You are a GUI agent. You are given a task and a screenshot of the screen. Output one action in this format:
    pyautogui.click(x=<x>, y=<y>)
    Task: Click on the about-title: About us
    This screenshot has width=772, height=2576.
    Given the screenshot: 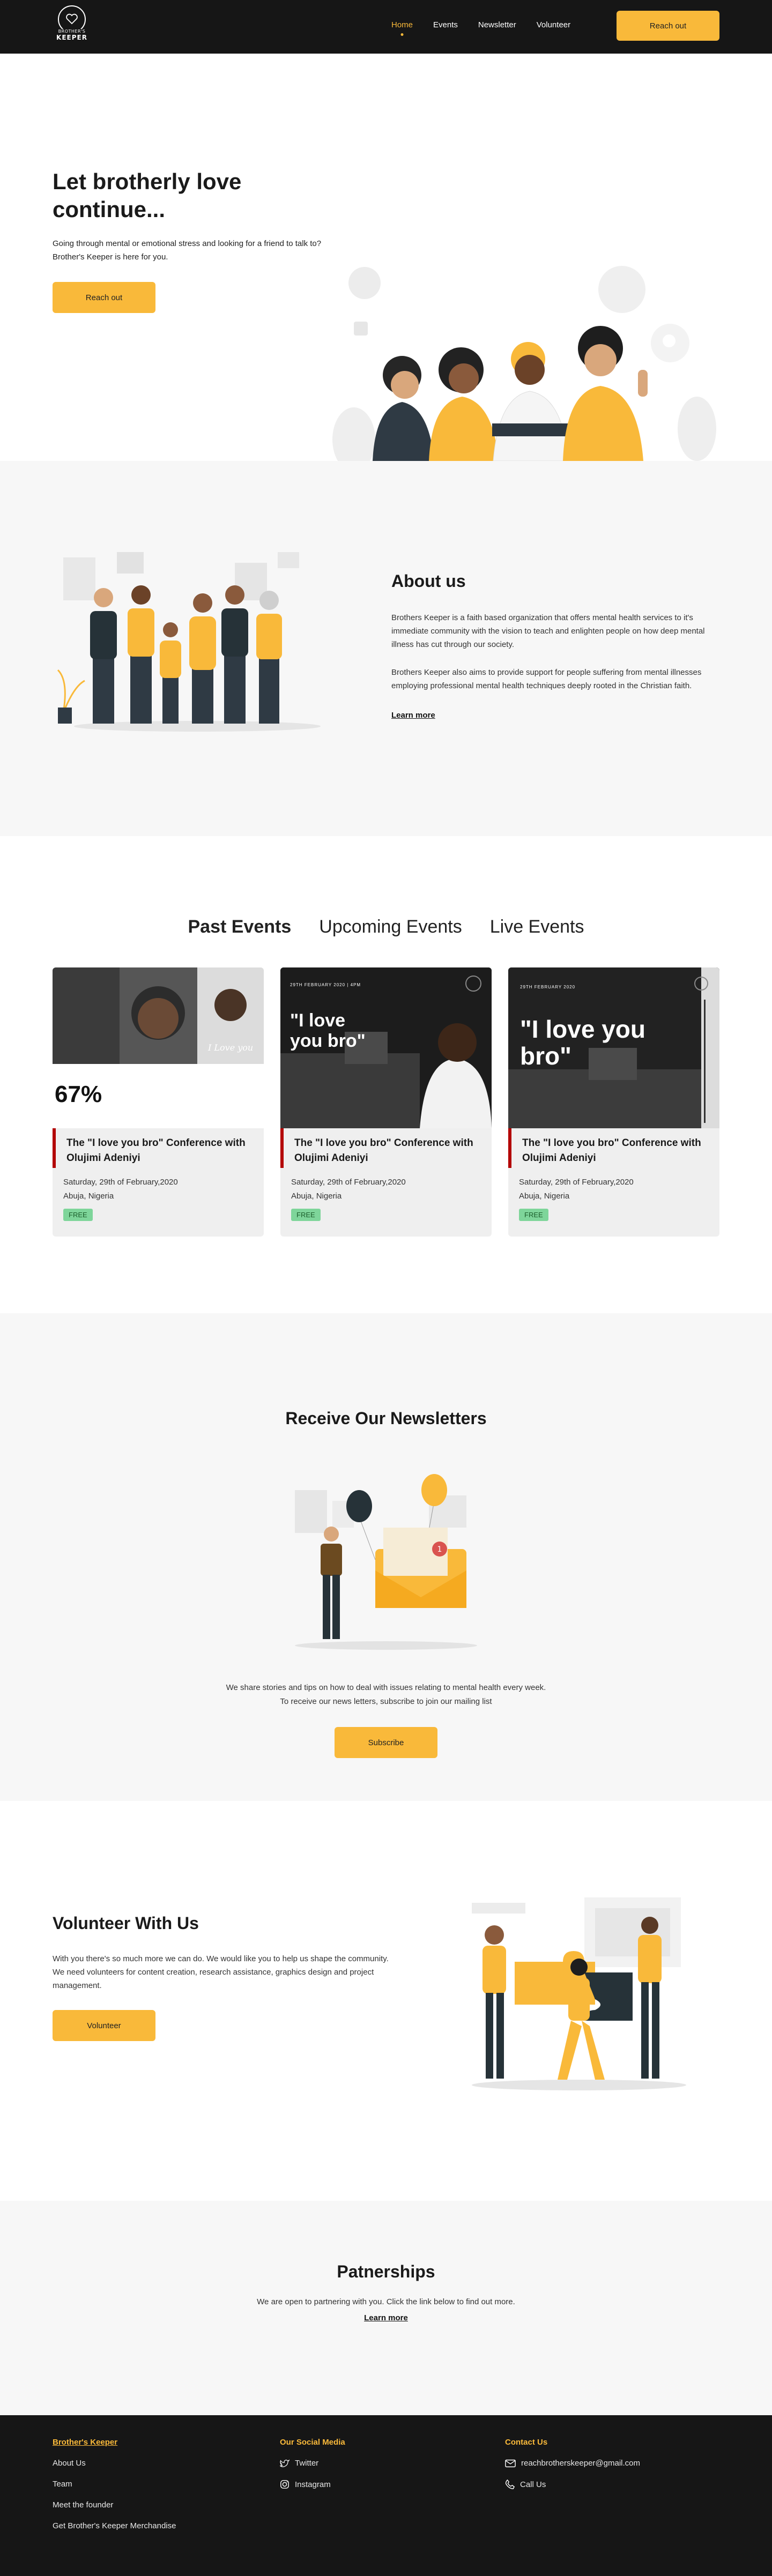 What is the action you would take?
    pyautogui.click(x=428, y=581)
    